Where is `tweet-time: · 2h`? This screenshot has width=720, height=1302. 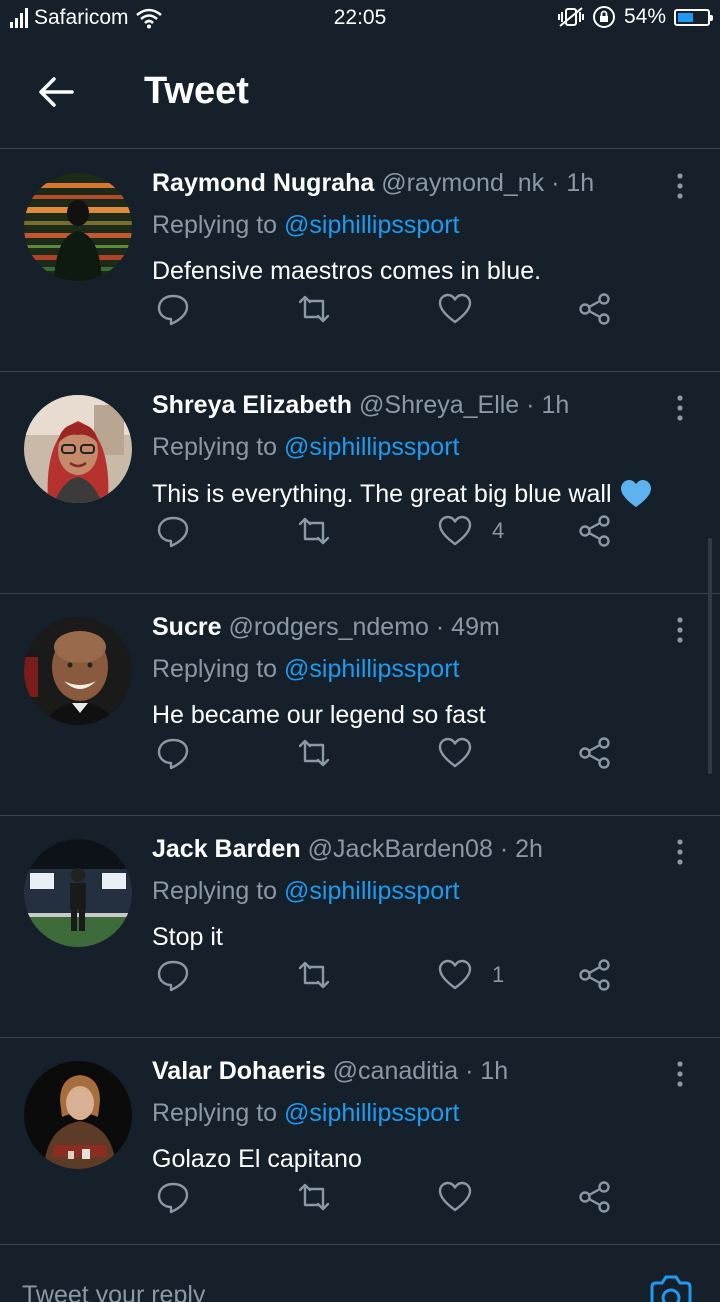
tweet-time: · 2h is located at coordinates (521, 849).